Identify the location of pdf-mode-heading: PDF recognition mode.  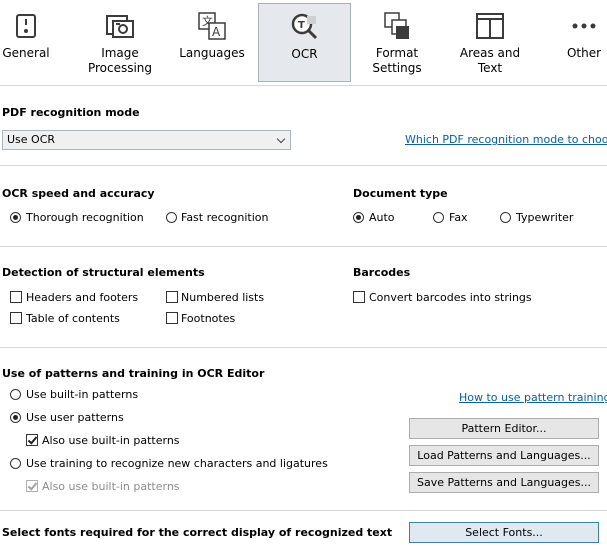
(71, 112).